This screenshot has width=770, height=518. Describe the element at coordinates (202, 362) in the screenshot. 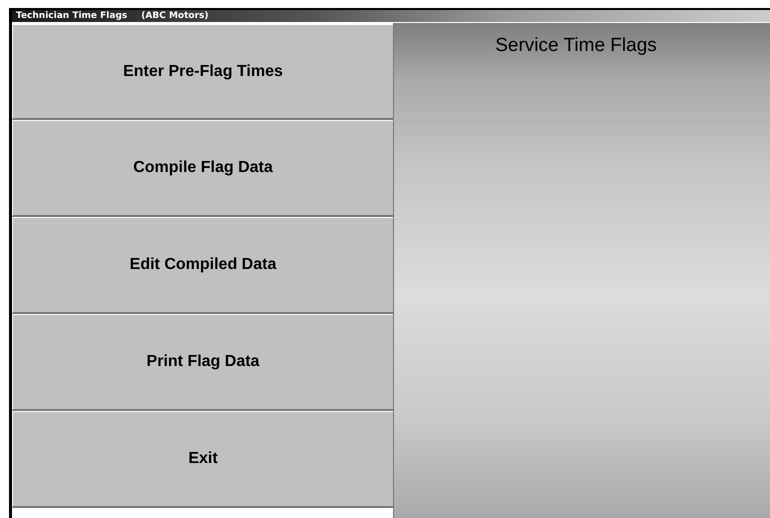

I see `menu-button: Print Flag Data` at that location.